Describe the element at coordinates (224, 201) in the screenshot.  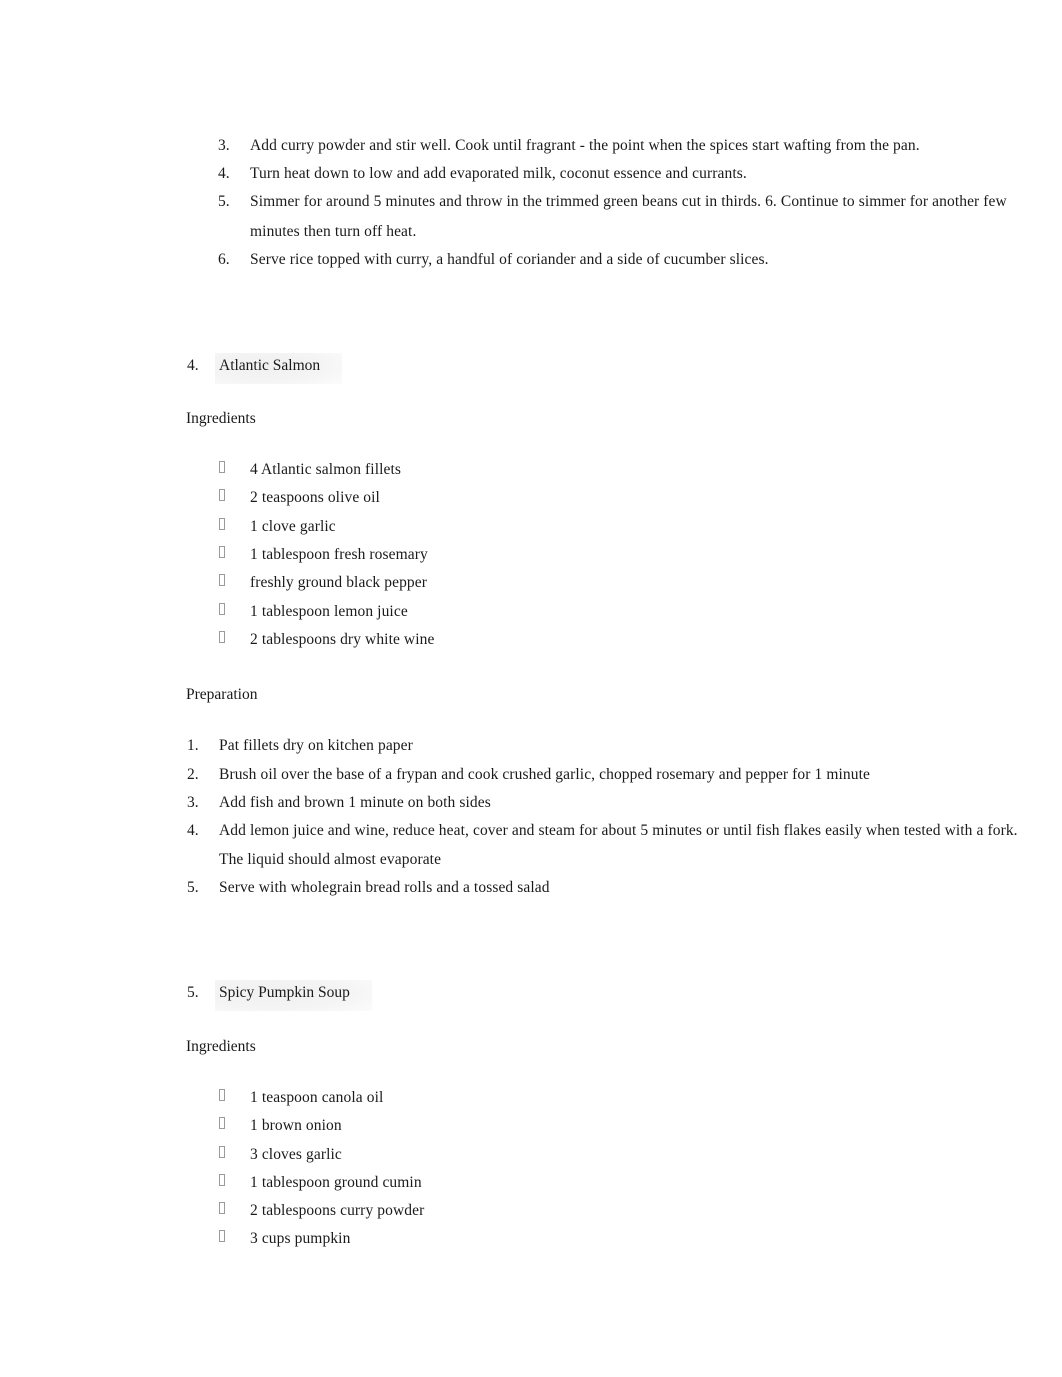
I see `list-number: 5.` at that location.